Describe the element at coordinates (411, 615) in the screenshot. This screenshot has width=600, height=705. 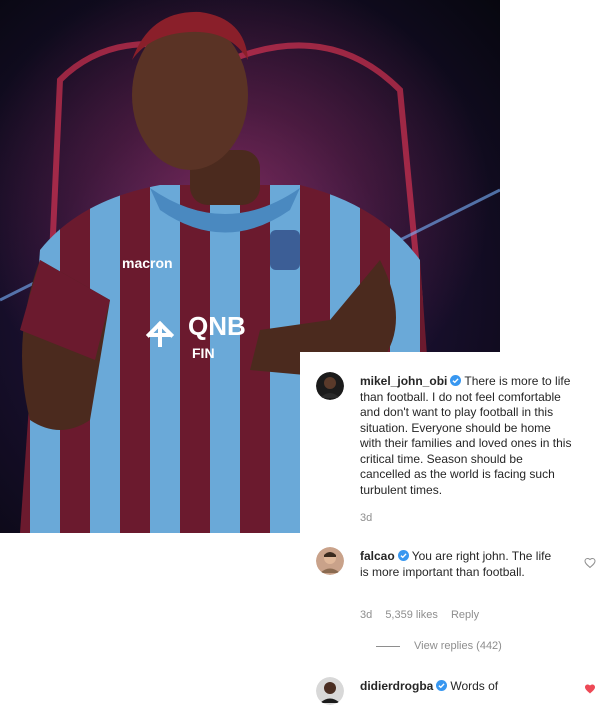
I see `likes-count: 5,359 likes` at that location.